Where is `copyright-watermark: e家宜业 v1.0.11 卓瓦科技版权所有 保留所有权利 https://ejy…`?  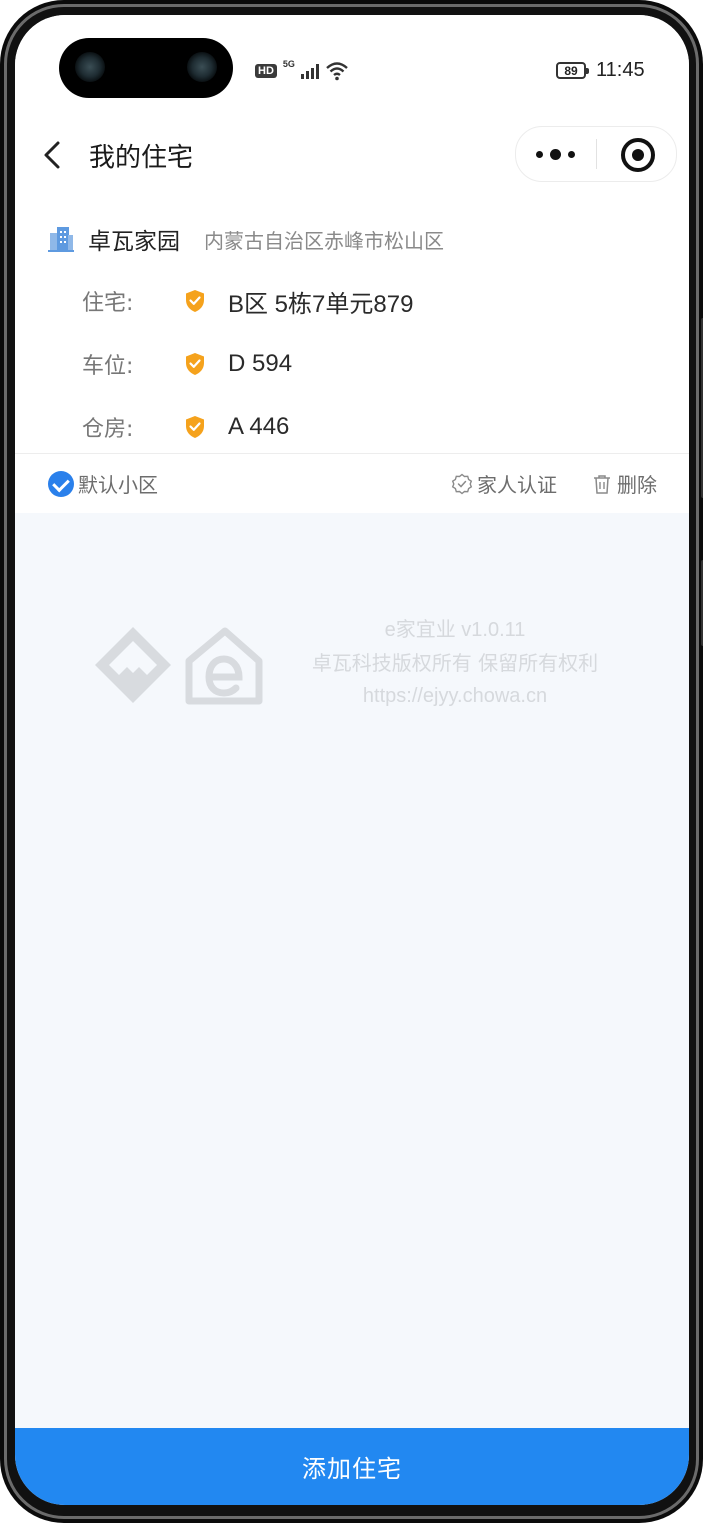 copyright-watermark: e家宜业 v1.0.11 卓瓦科技版权所有 保留所有权利 https://ejy… is located at coordinates (455, 663).